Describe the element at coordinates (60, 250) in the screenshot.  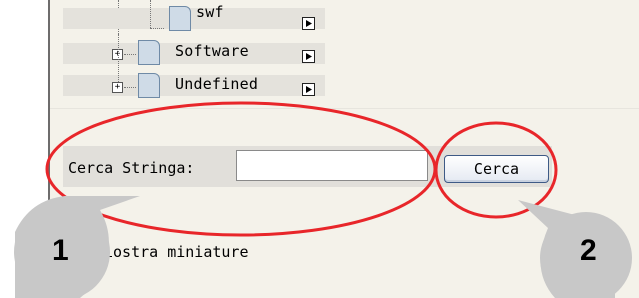
I see `callout-number-1: 1` at that location.